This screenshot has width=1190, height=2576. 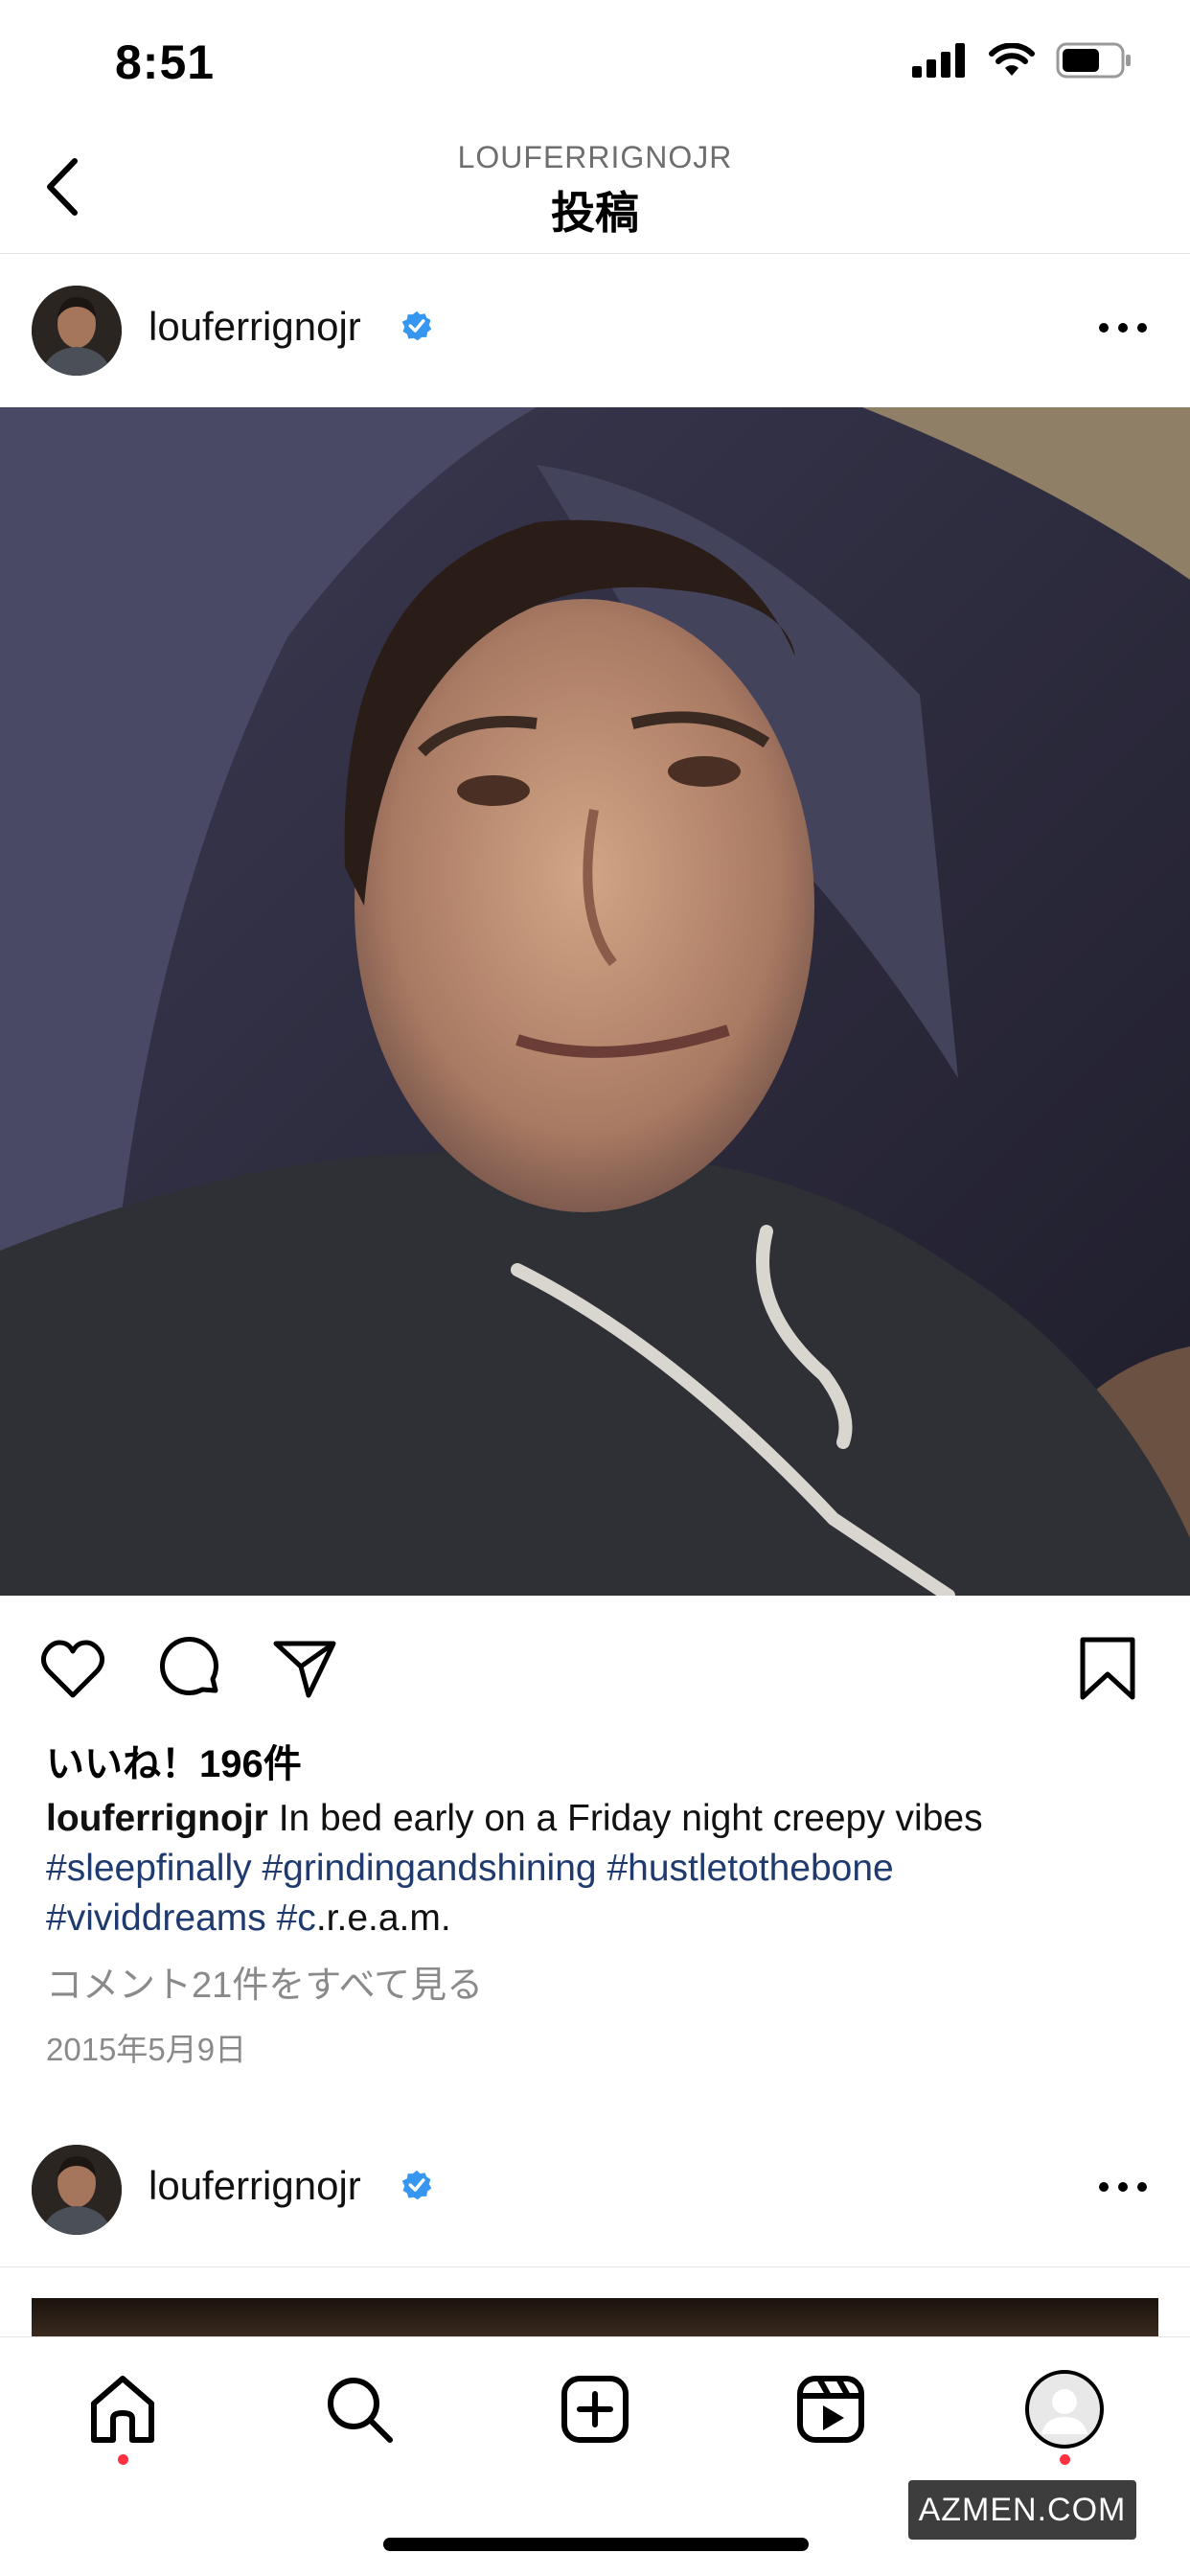 I want to click on create-icon, so click(x=595, y=2409).